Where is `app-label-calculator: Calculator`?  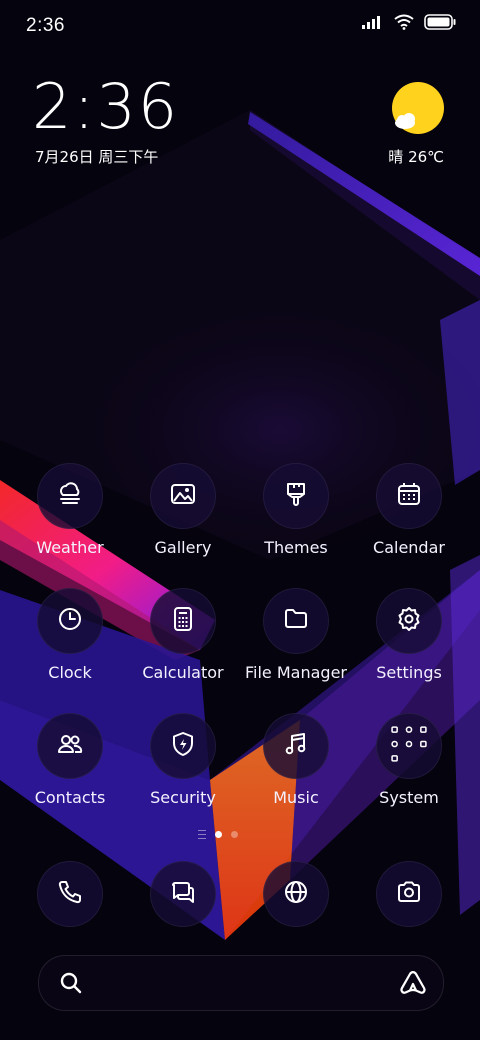 app-label-calculator: Calculator is located at coordinates (183, 672).